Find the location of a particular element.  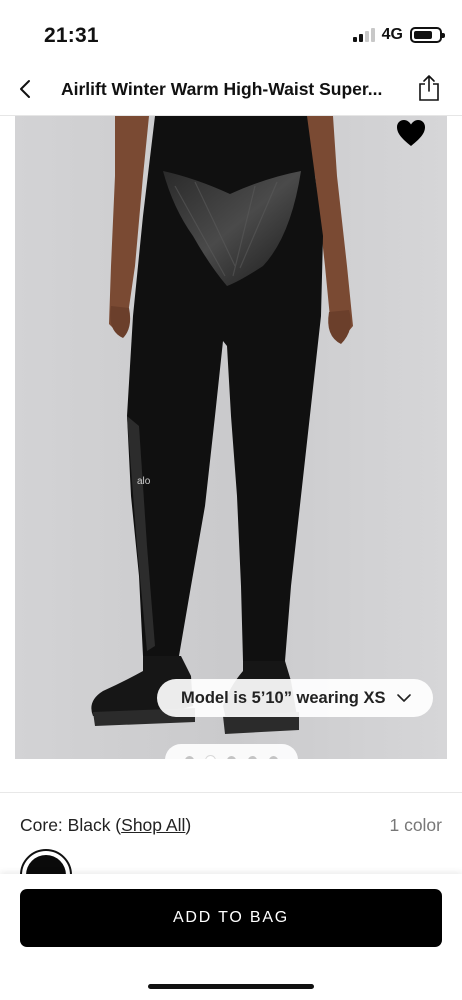

add-to-bag-button: ADD TO BAG is located at coordinates (231, 918).